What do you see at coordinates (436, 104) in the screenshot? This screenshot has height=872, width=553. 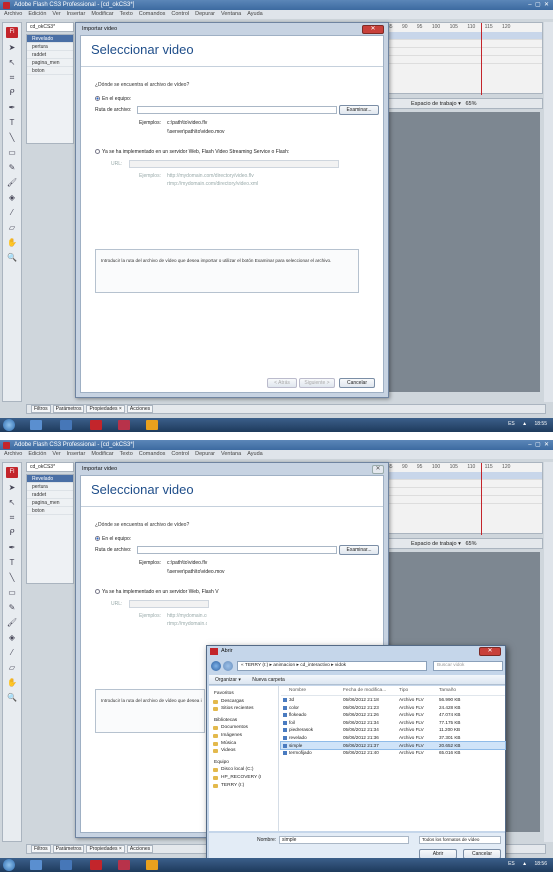 I see `workspace-menu: Espacio de trabajo ▾` at bounding box center [436, 104].